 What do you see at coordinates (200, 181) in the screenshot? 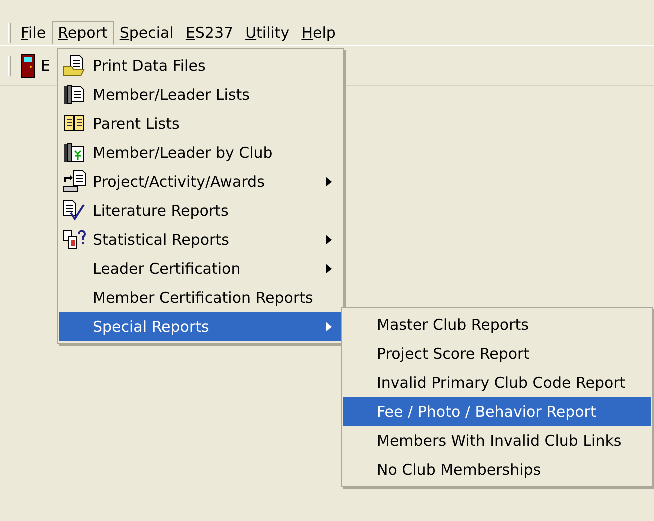
I see `menu-item: Project/Activity/Awards` at bounding box center [200, 181].